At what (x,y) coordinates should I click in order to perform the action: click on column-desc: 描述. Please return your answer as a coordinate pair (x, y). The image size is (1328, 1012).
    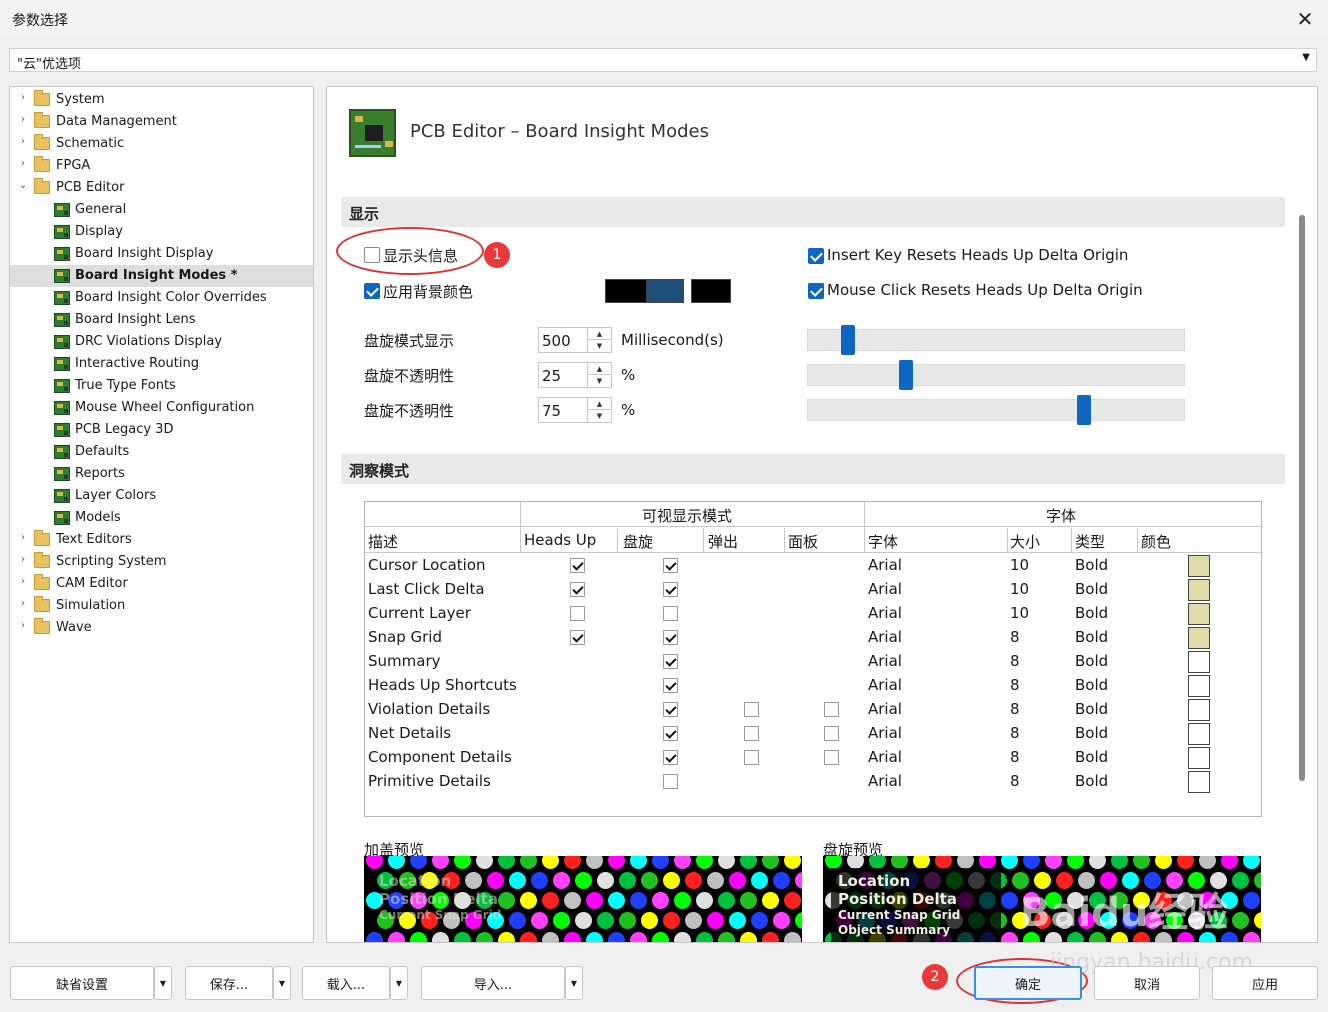
    Looking at the image, I should click on (383, 541).